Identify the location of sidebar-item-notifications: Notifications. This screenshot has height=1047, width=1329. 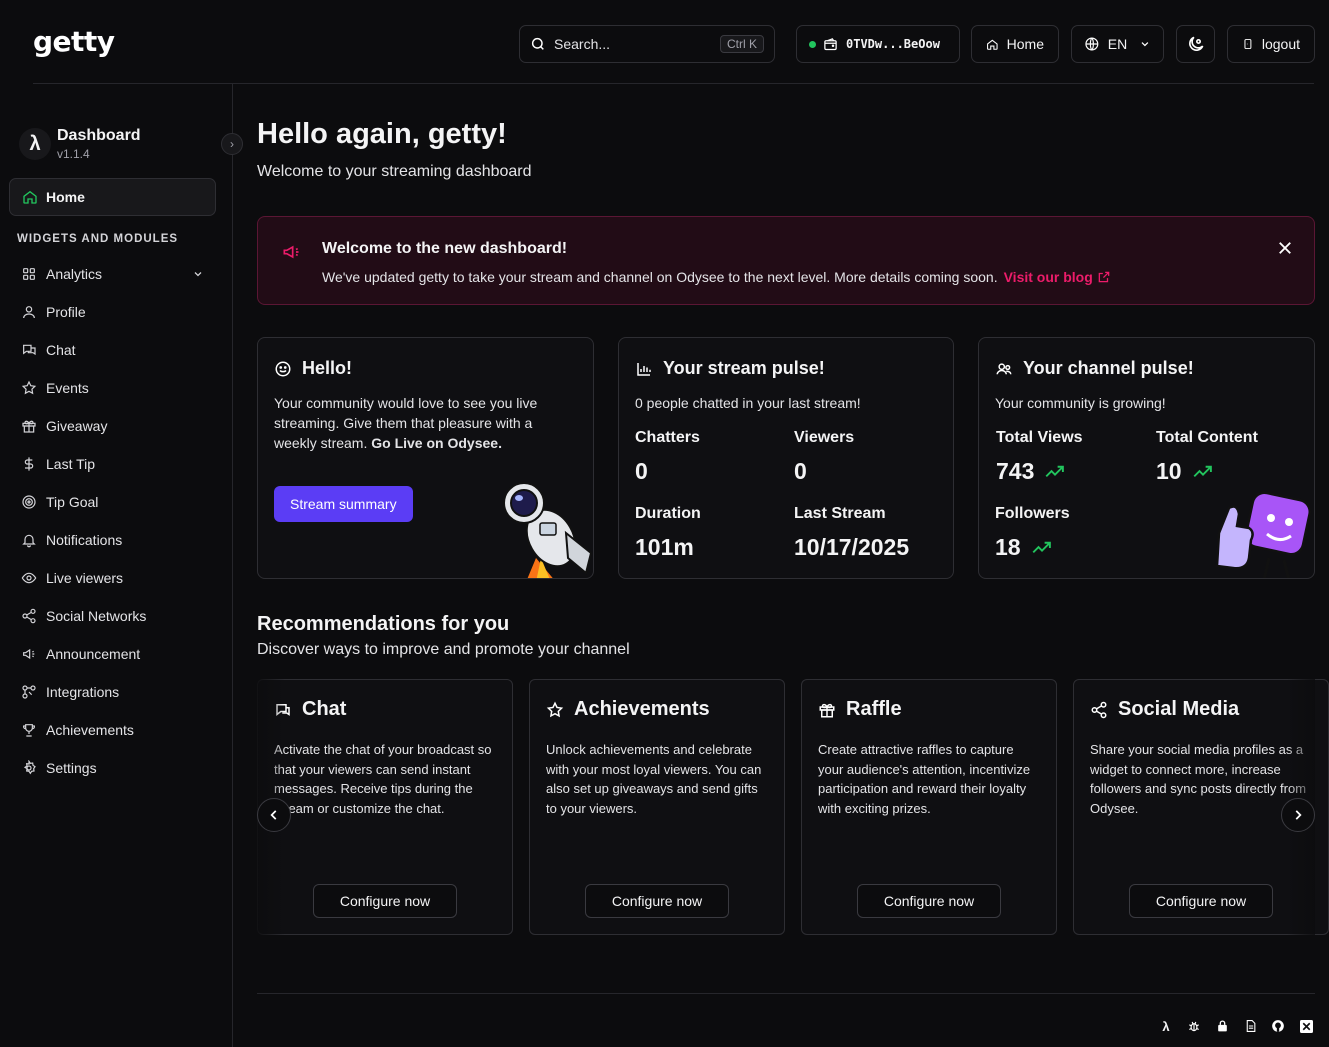
(112, 540).